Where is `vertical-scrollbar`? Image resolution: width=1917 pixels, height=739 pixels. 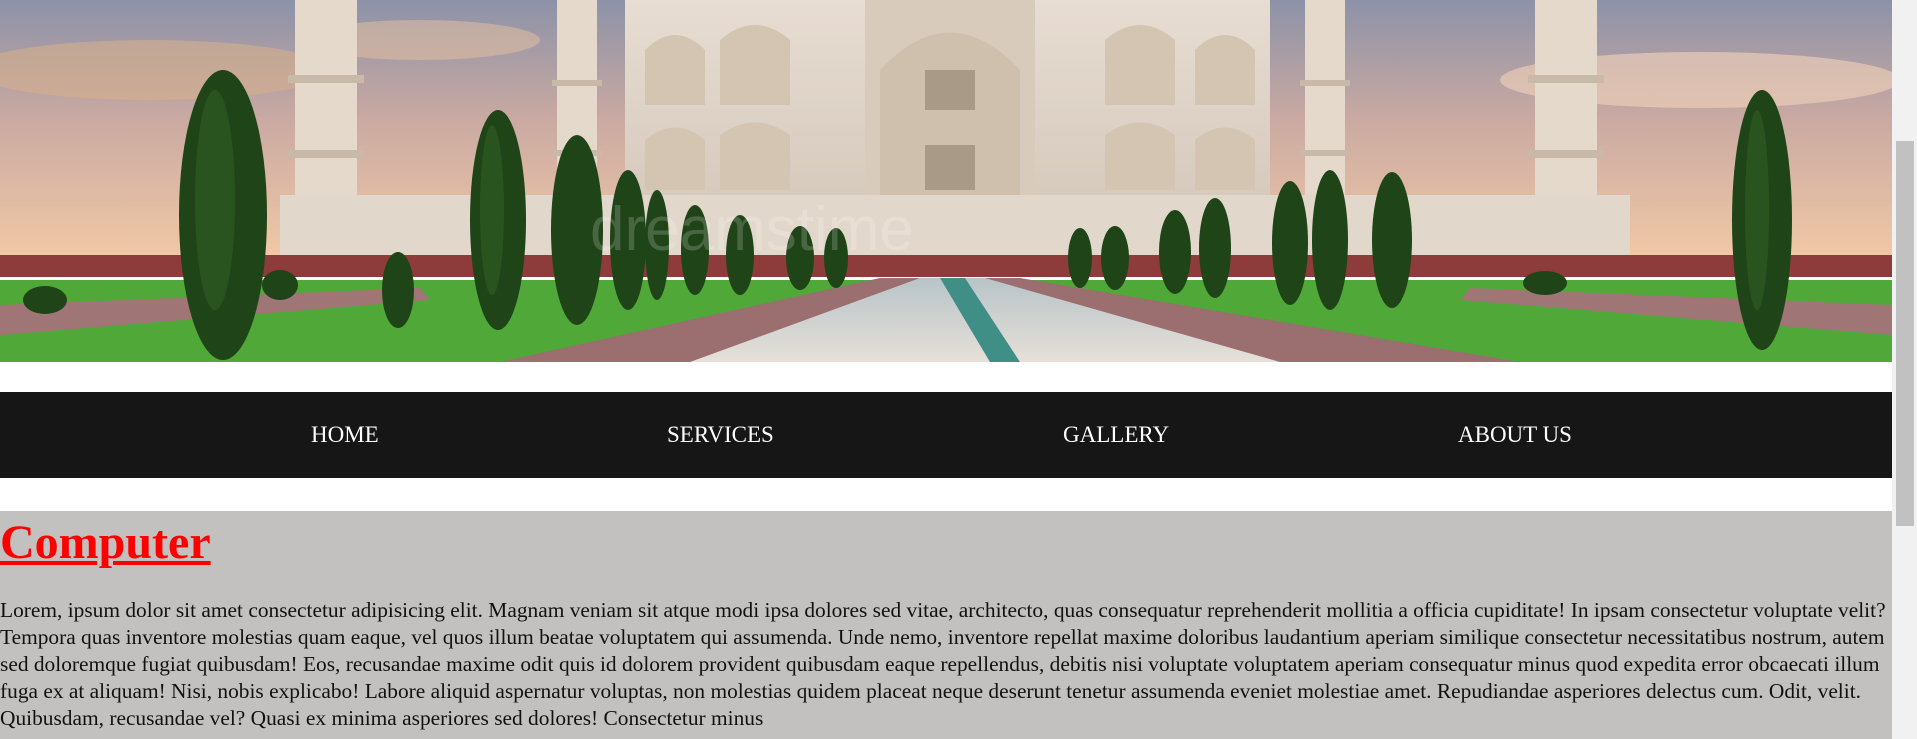 vertical-scrollbar is located at coordinates (1904, 369).